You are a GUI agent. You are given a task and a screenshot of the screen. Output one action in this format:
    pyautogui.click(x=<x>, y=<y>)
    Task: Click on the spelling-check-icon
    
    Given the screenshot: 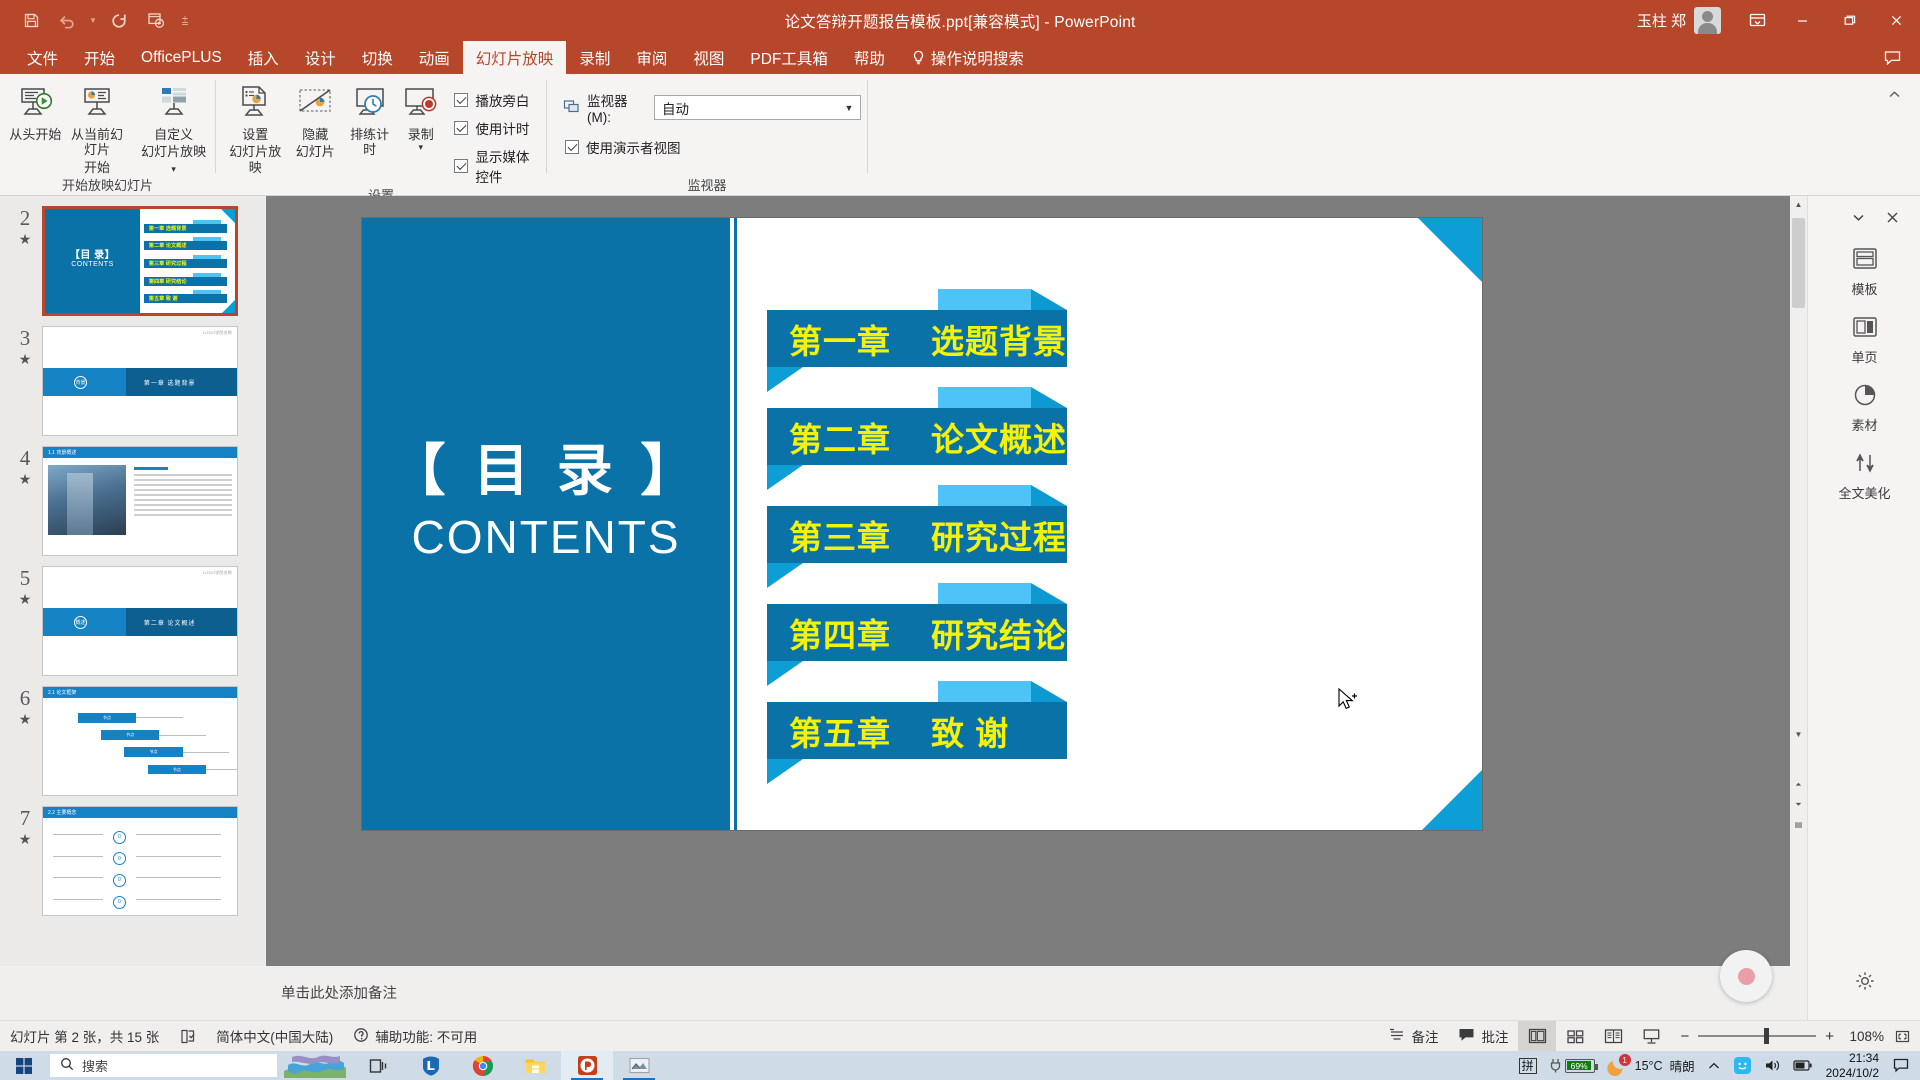 What is the action you would take?
    pyautogui.click(x=187, y=1036)
    